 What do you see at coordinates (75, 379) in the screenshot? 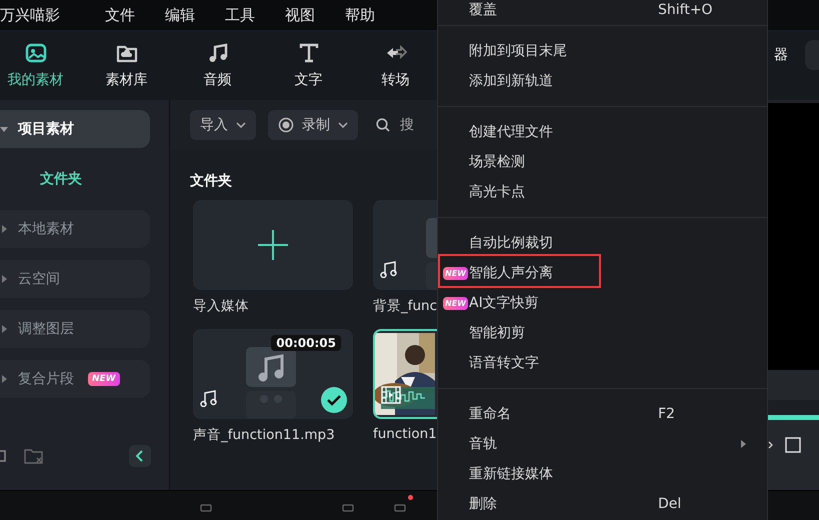
I see `sidebar-item: 复合片段 NEW` at bounding box center [75, 379].